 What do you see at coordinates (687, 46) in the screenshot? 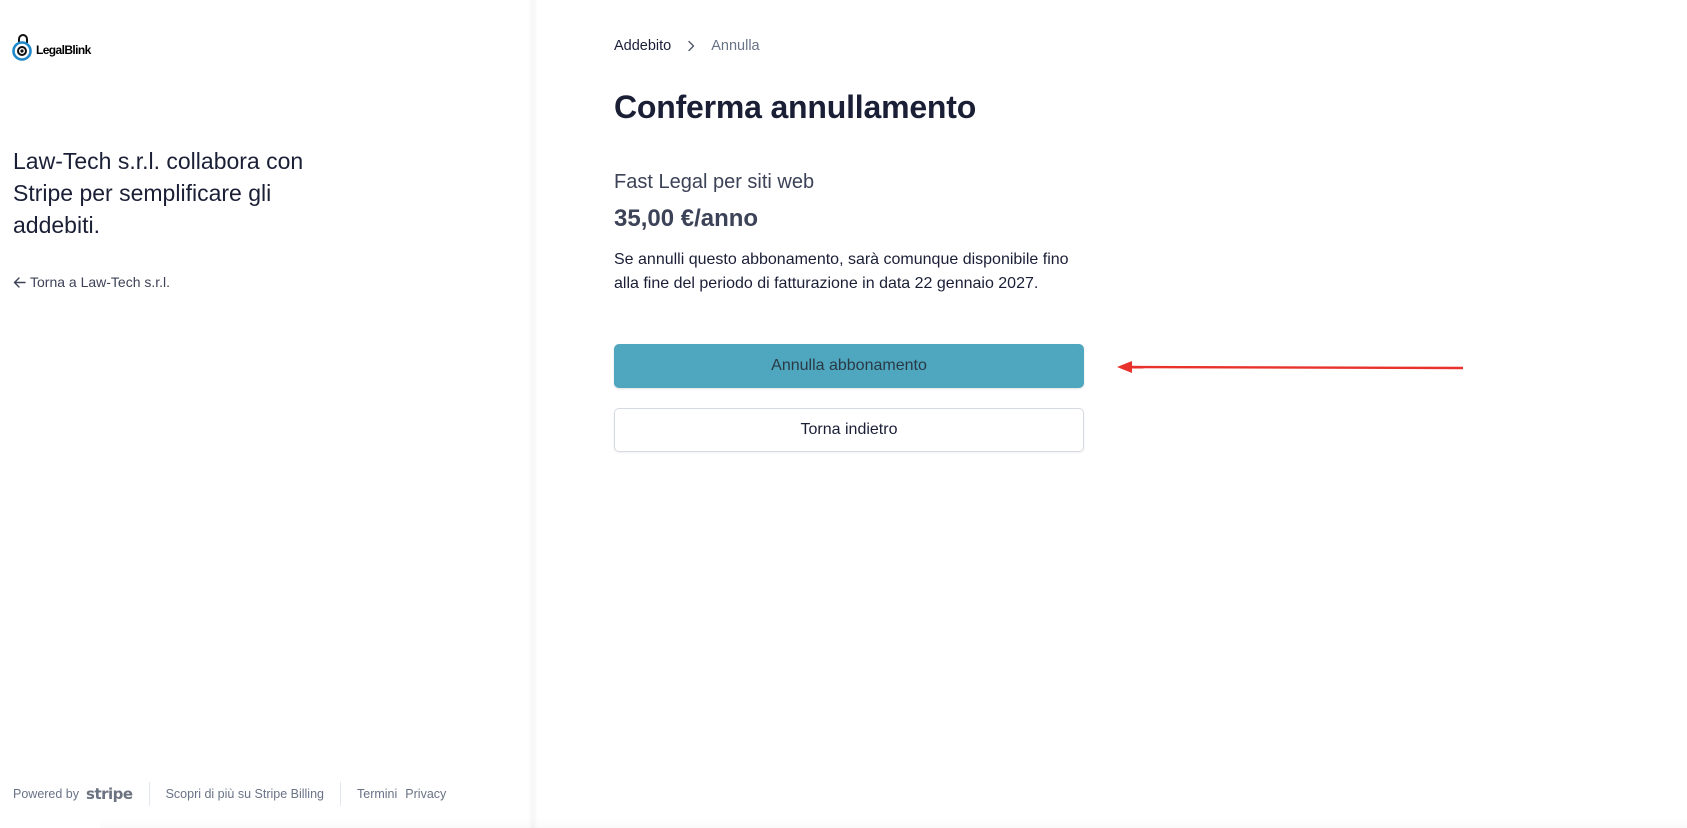
I see `breadcrumb: Addebito Annulla` at bounding box center [687, 46].